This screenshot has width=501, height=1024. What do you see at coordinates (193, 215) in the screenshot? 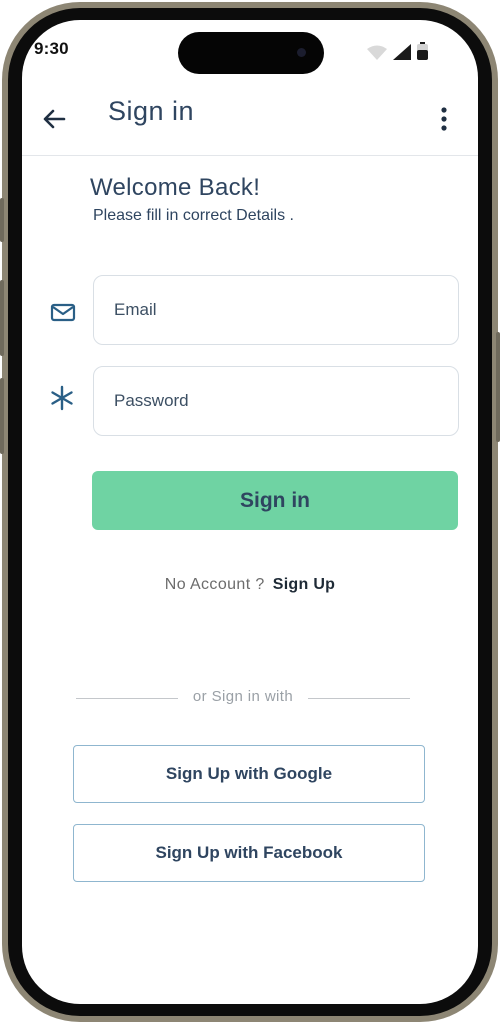
I see `welcome-subtitle: Please fill in correct Details .` at bounding box center [193, 215].